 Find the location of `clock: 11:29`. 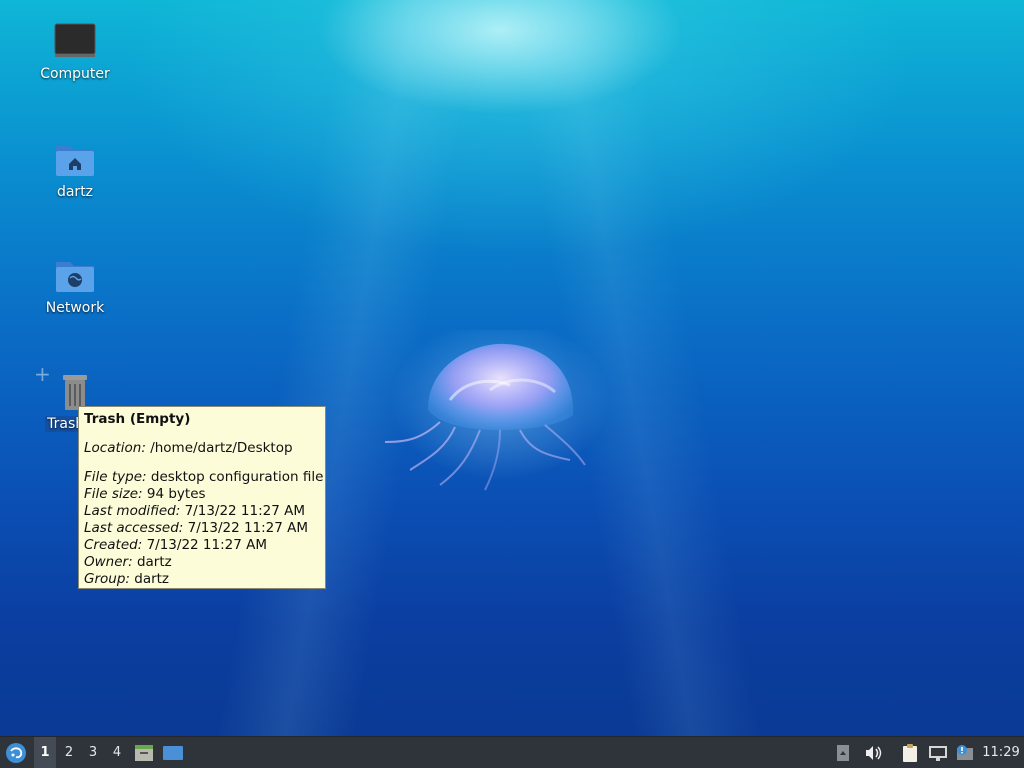

clock: 11:29 is located at coordinates (1001, 752).